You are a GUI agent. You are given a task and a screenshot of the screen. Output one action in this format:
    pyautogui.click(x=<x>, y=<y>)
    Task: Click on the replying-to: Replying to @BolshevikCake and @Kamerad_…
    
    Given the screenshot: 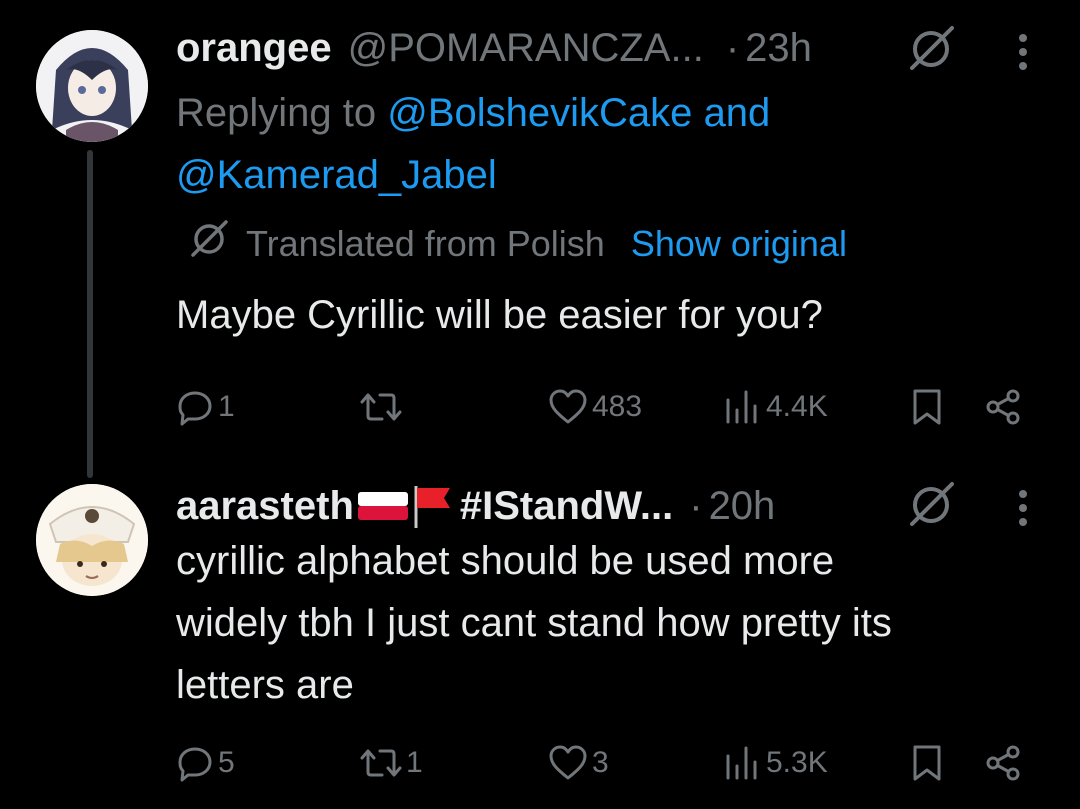 What is the action you would take?
    pyautogui.click(x=536, y=144)
    